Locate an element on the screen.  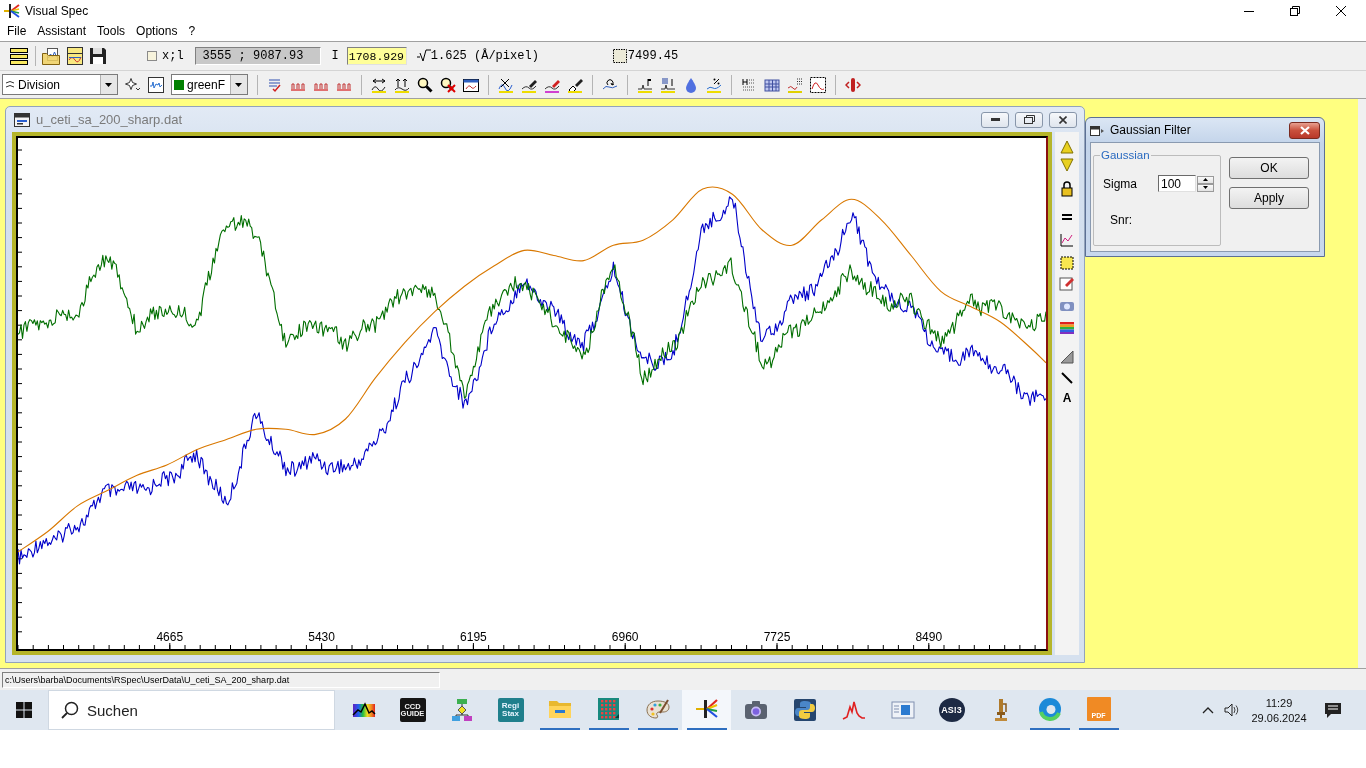
clock-time: 11:29 is located at coordinates (1279, 702).